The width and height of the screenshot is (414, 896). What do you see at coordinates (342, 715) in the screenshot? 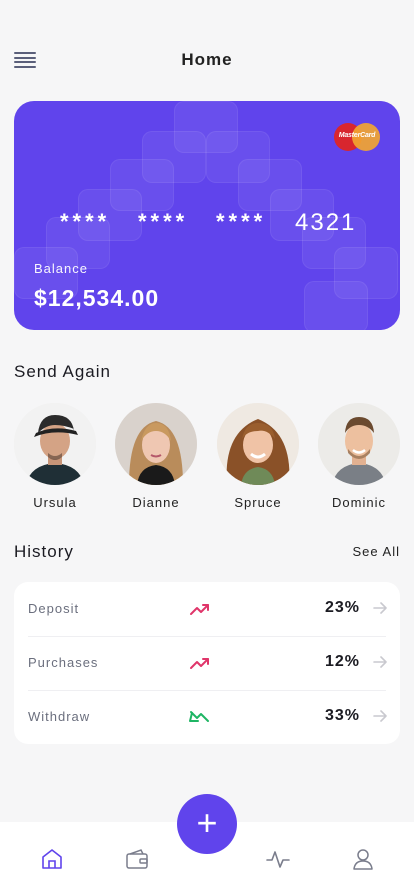
I see `history-row-percent: 33%` at bounding box center [342, 715].